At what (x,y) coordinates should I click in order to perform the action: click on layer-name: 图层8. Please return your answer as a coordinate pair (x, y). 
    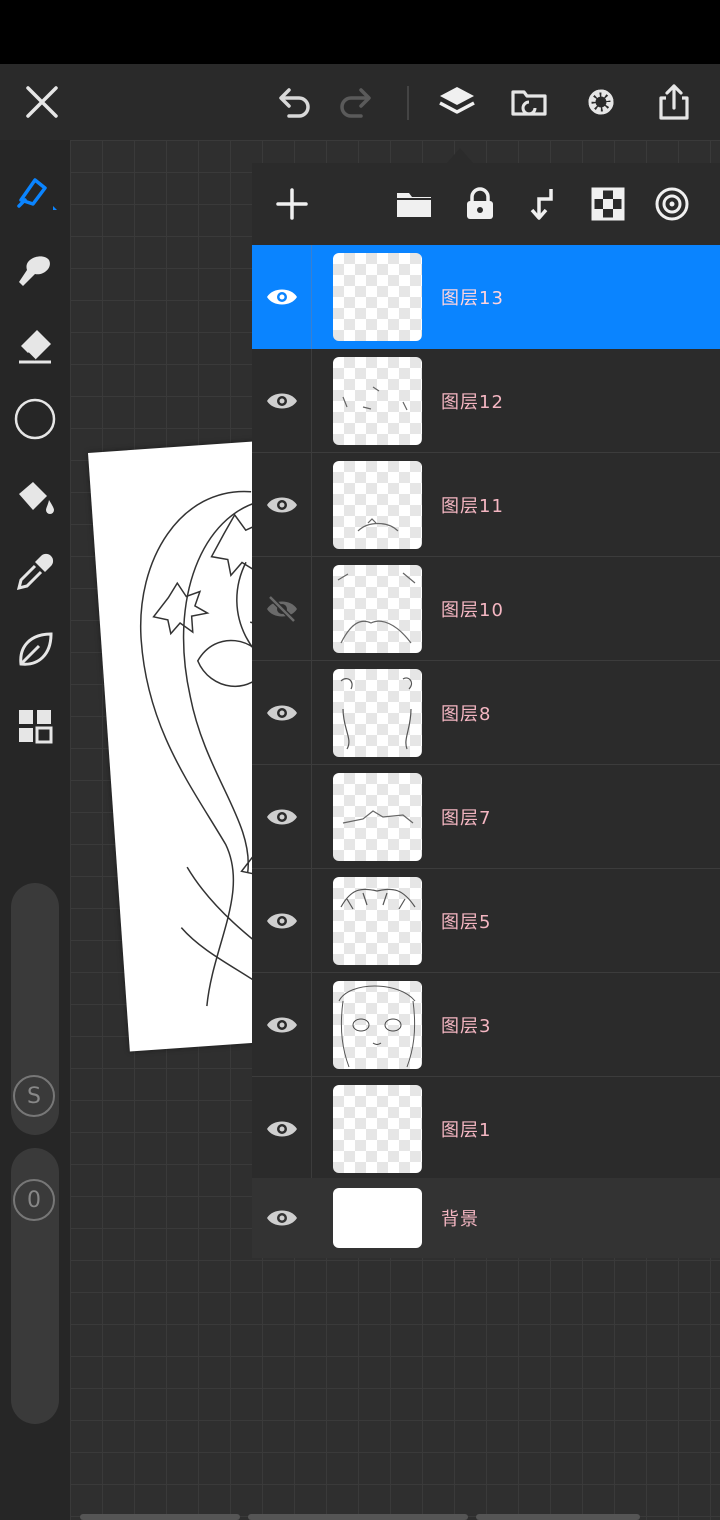
    Looking at the image, I should click on (466, 714).